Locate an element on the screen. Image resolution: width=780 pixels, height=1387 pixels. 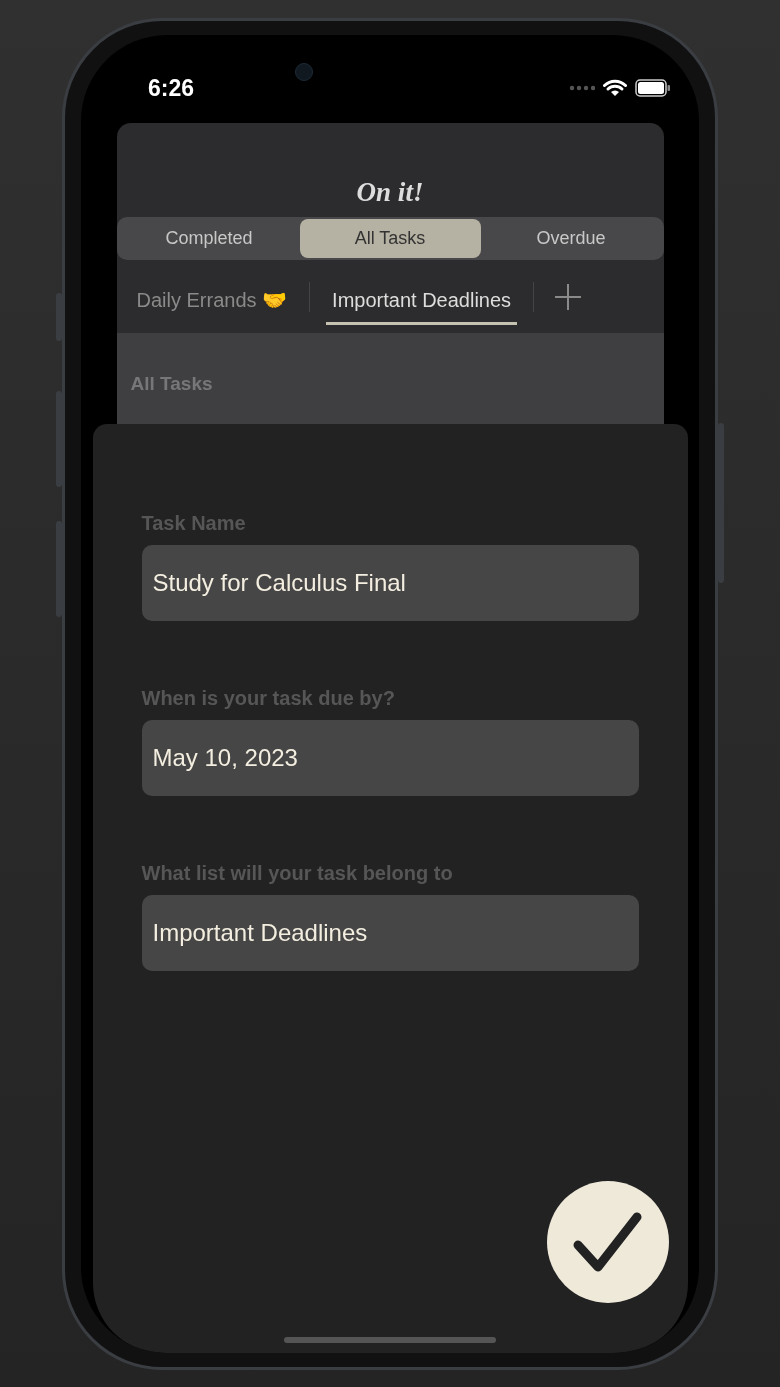
checkmark-icon is located at coordinates (607, 1242).